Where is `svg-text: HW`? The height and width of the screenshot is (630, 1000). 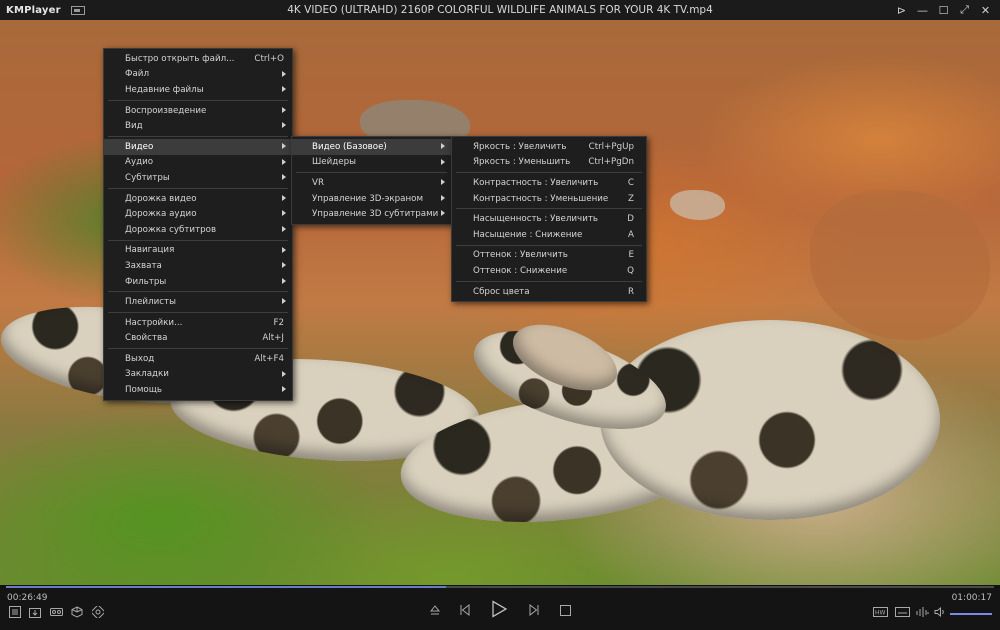
svg-text: HW is located at coordinates (880, 613).